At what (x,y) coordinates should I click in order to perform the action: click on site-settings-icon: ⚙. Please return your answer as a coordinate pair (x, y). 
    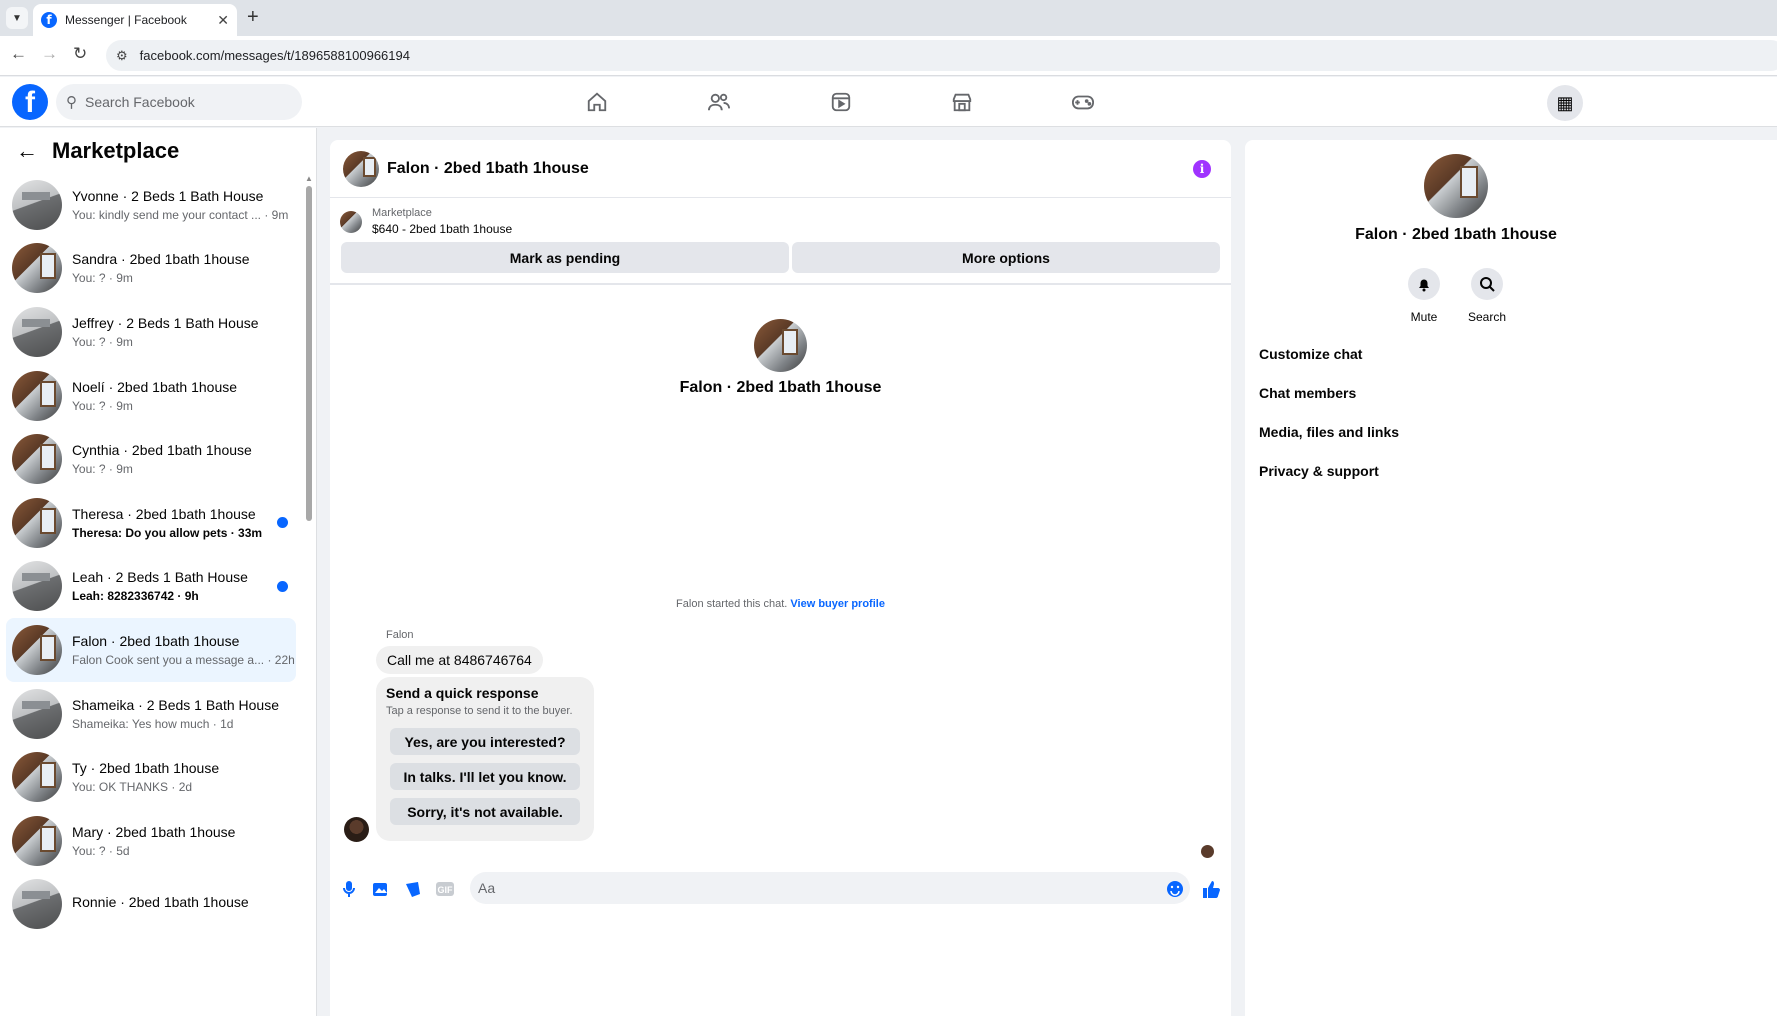
    Looking at the image, I should click on (122, 56).